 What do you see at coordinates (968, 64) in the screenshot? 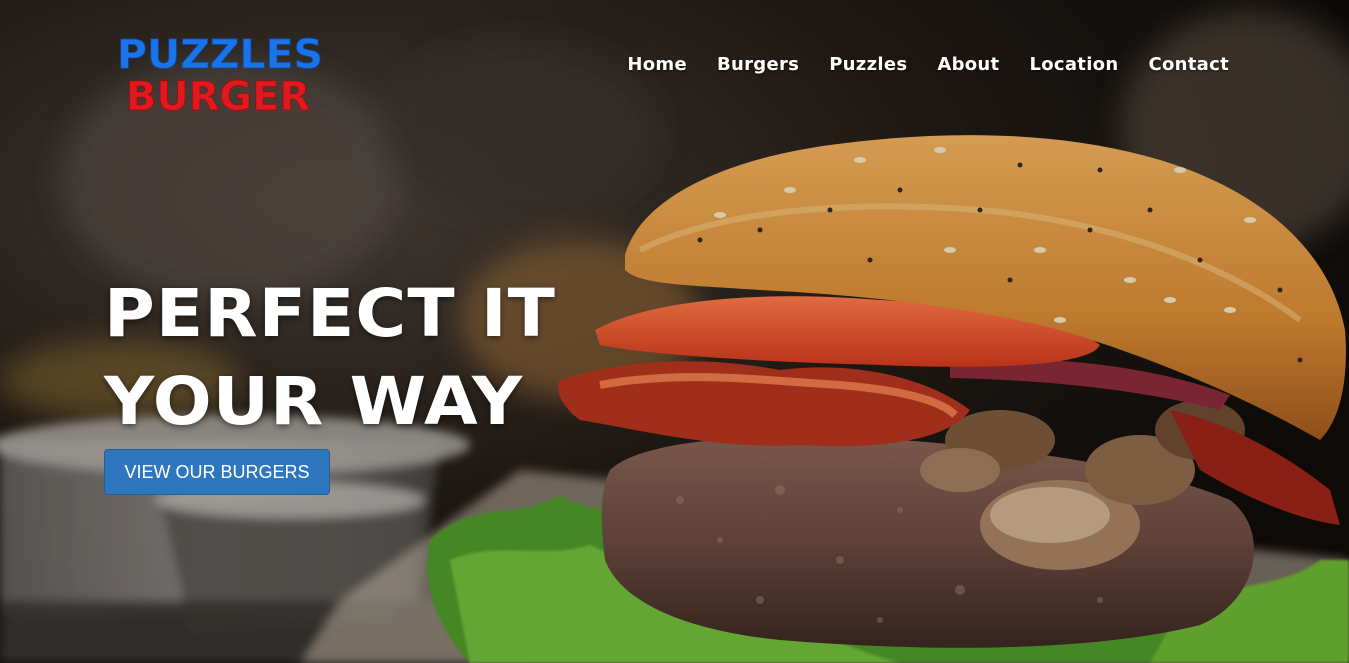
I see `nav-about: About` at bounding box center [968, 64].